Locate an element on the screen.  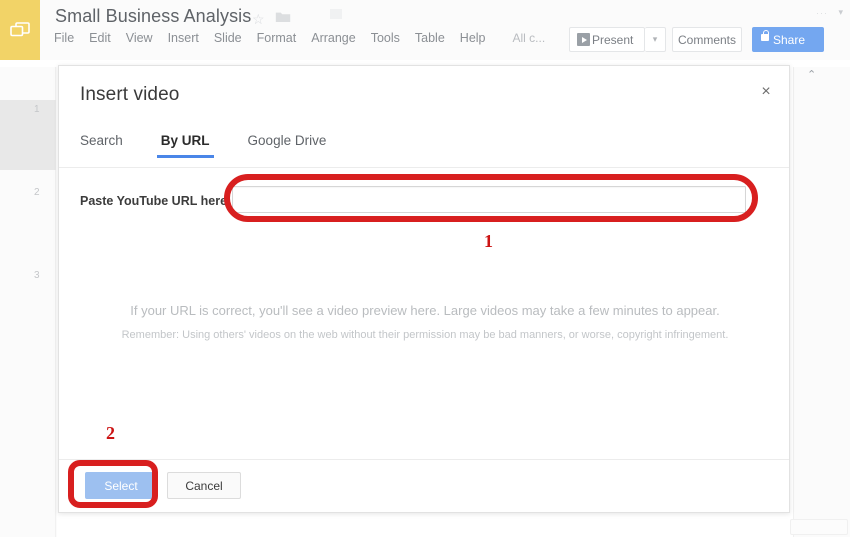
footer-divider is located at coordinates (424, 459).